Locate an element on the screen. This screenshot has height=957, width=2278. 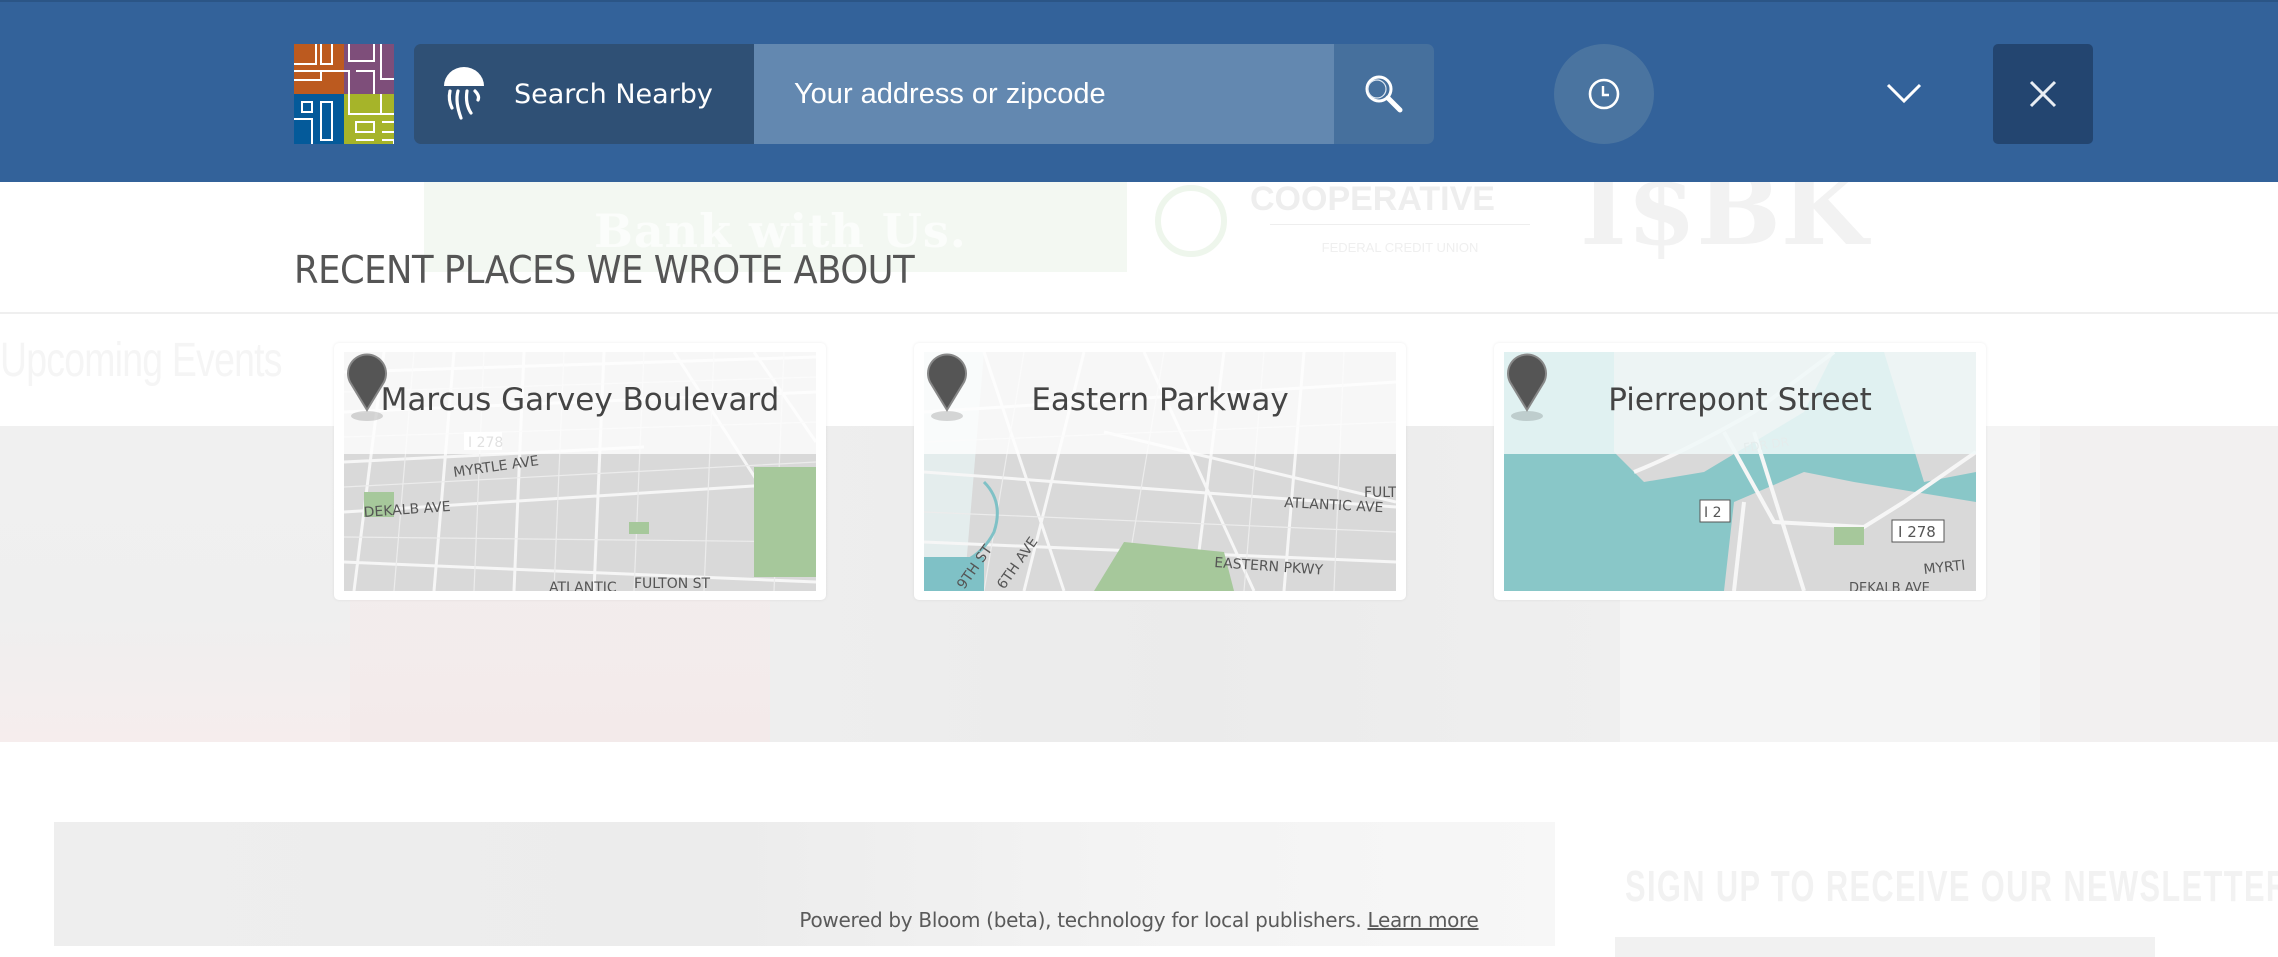
expand-button is located at coordinates (1904, 94).